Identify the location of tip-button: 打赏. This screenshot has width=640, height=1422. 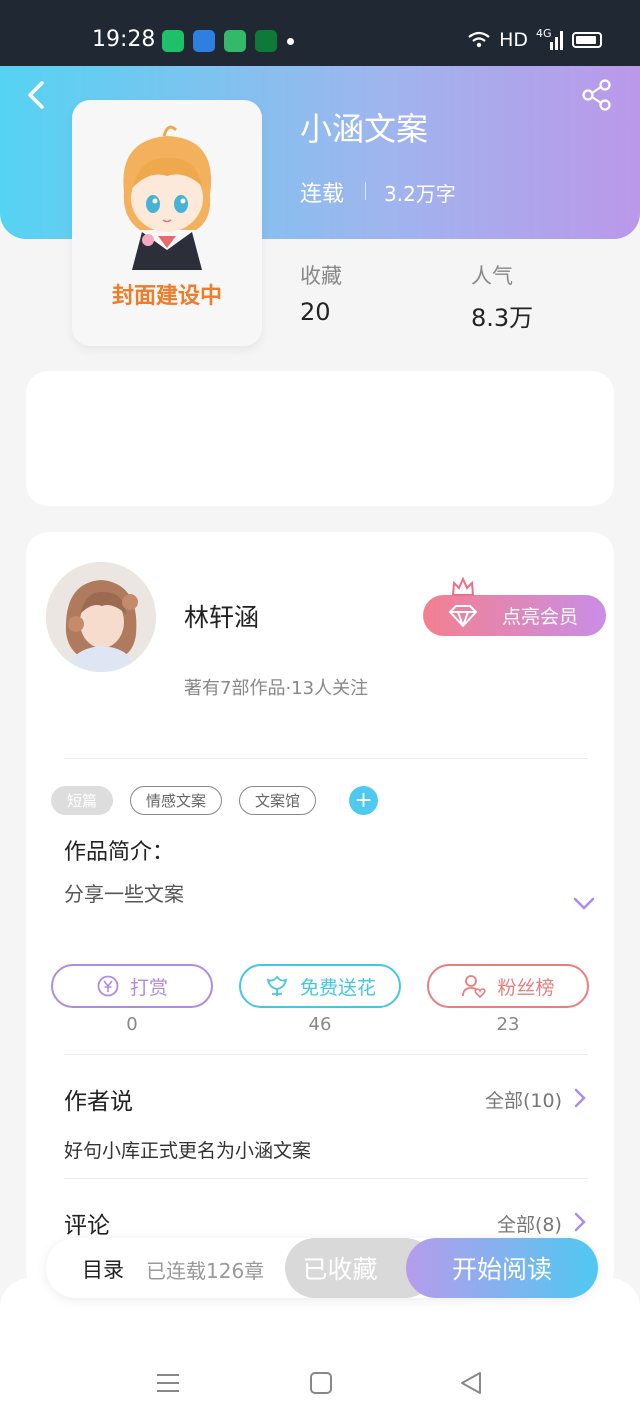
(132, 986).